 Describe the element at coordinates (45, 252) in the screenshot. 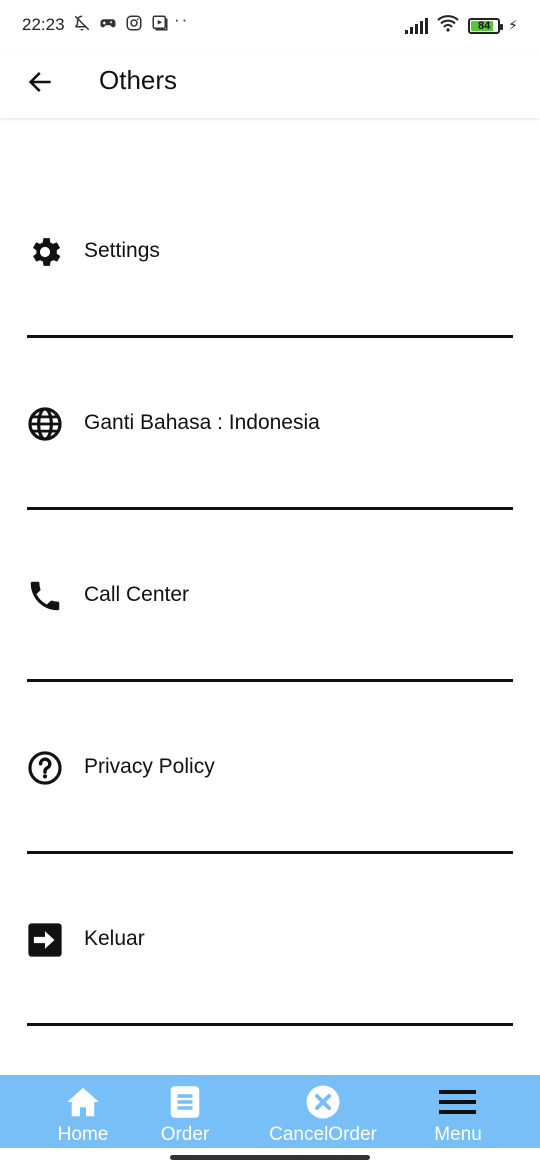

I see `gear-icon` at that location.